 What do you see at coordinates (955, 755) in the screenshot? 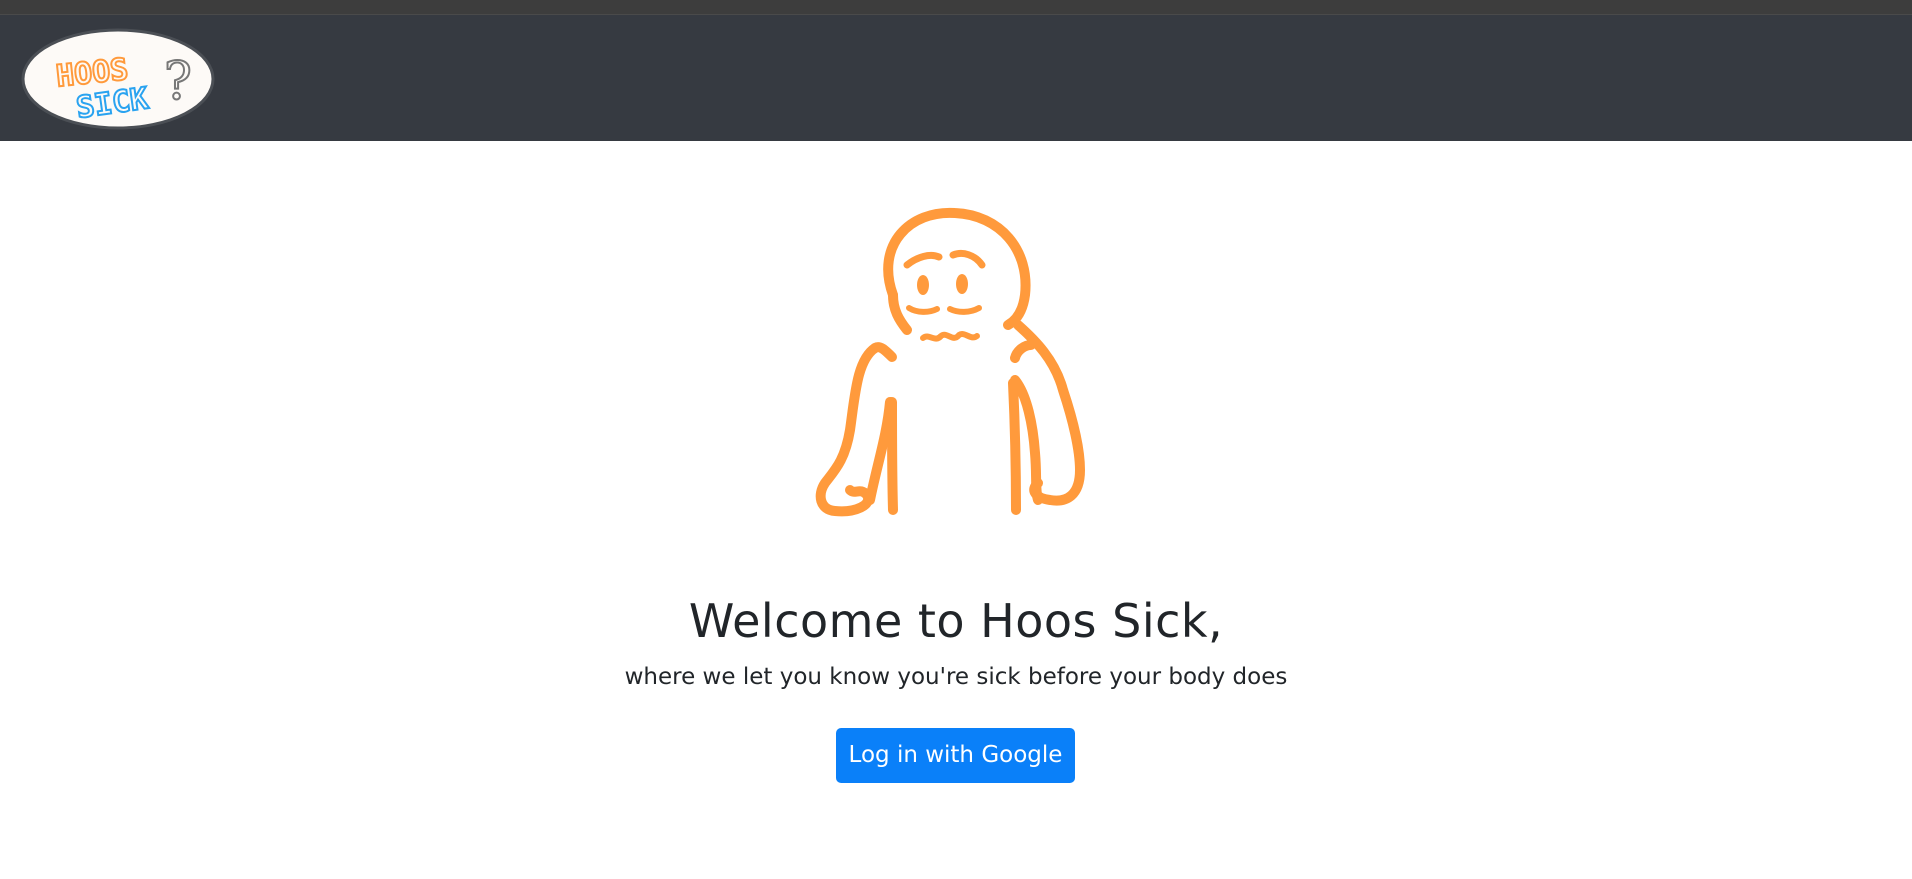
I see `google-login-button: Log in with Google` at bounding box center [955, 755].